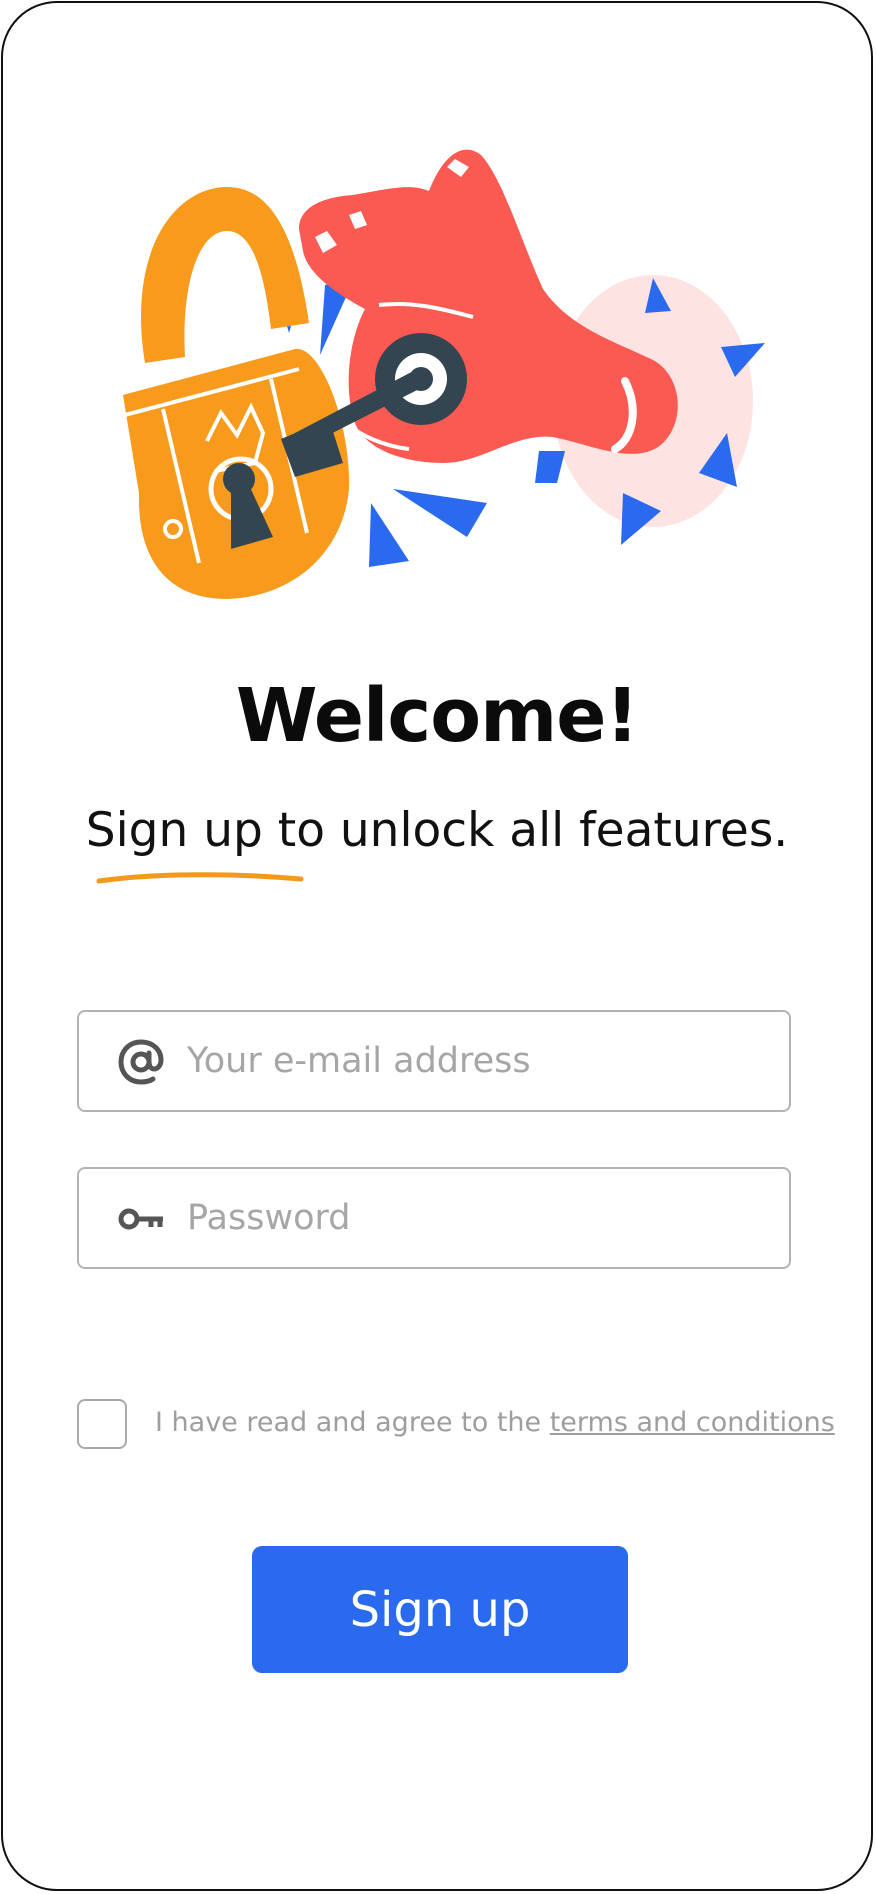  Describe the element at coordinates (200, 878) in the screenshot. I see `subtitle-underline` at that location.